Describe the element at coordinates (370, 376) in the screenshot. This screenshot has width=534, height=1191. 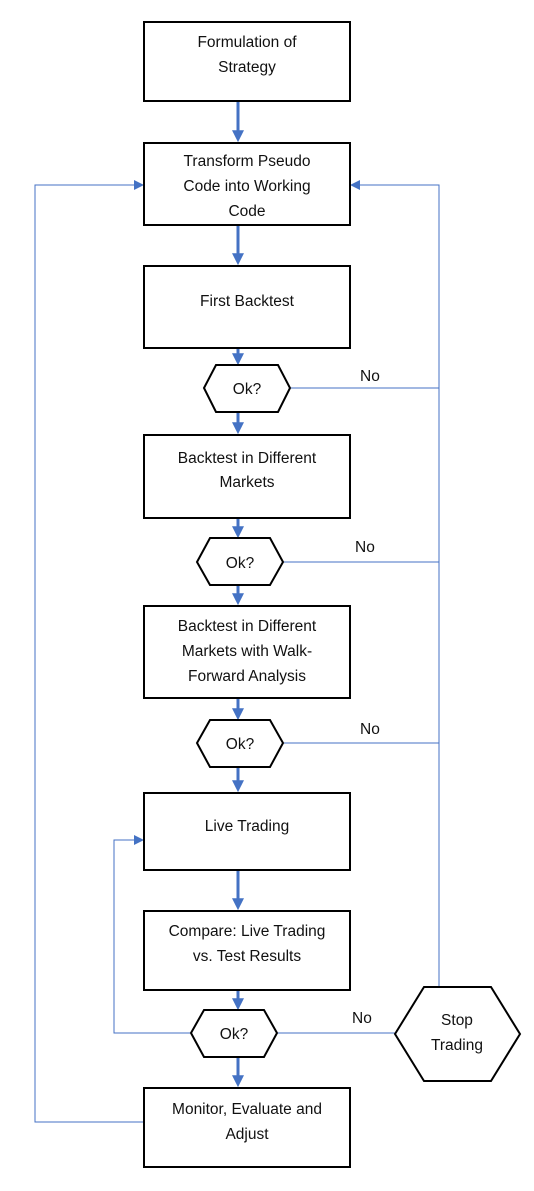
I see `edge-label-no-1: No` at that location.